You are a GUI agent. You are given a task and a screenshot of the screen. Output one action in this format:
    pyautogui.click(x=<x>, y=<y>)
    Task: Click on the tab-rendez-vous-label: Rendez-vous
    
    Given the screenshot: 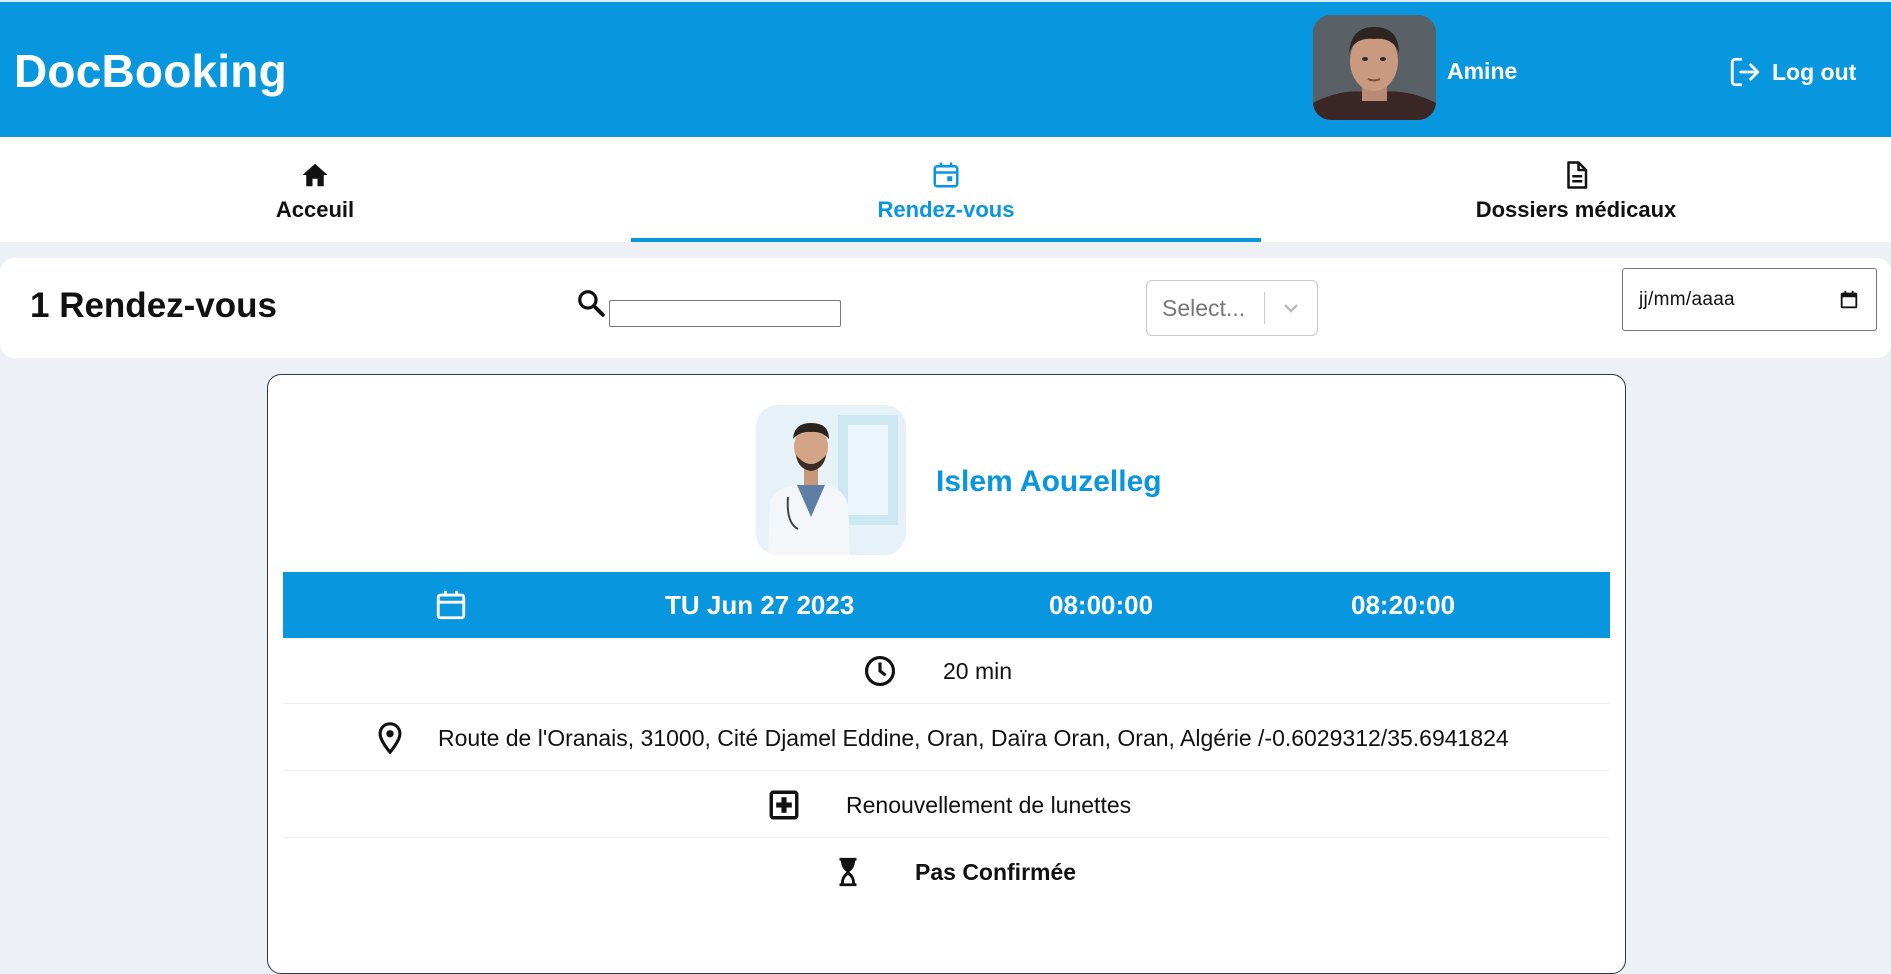 What is the action you would take?
    pyautogui.click(x=946, y=209)
    